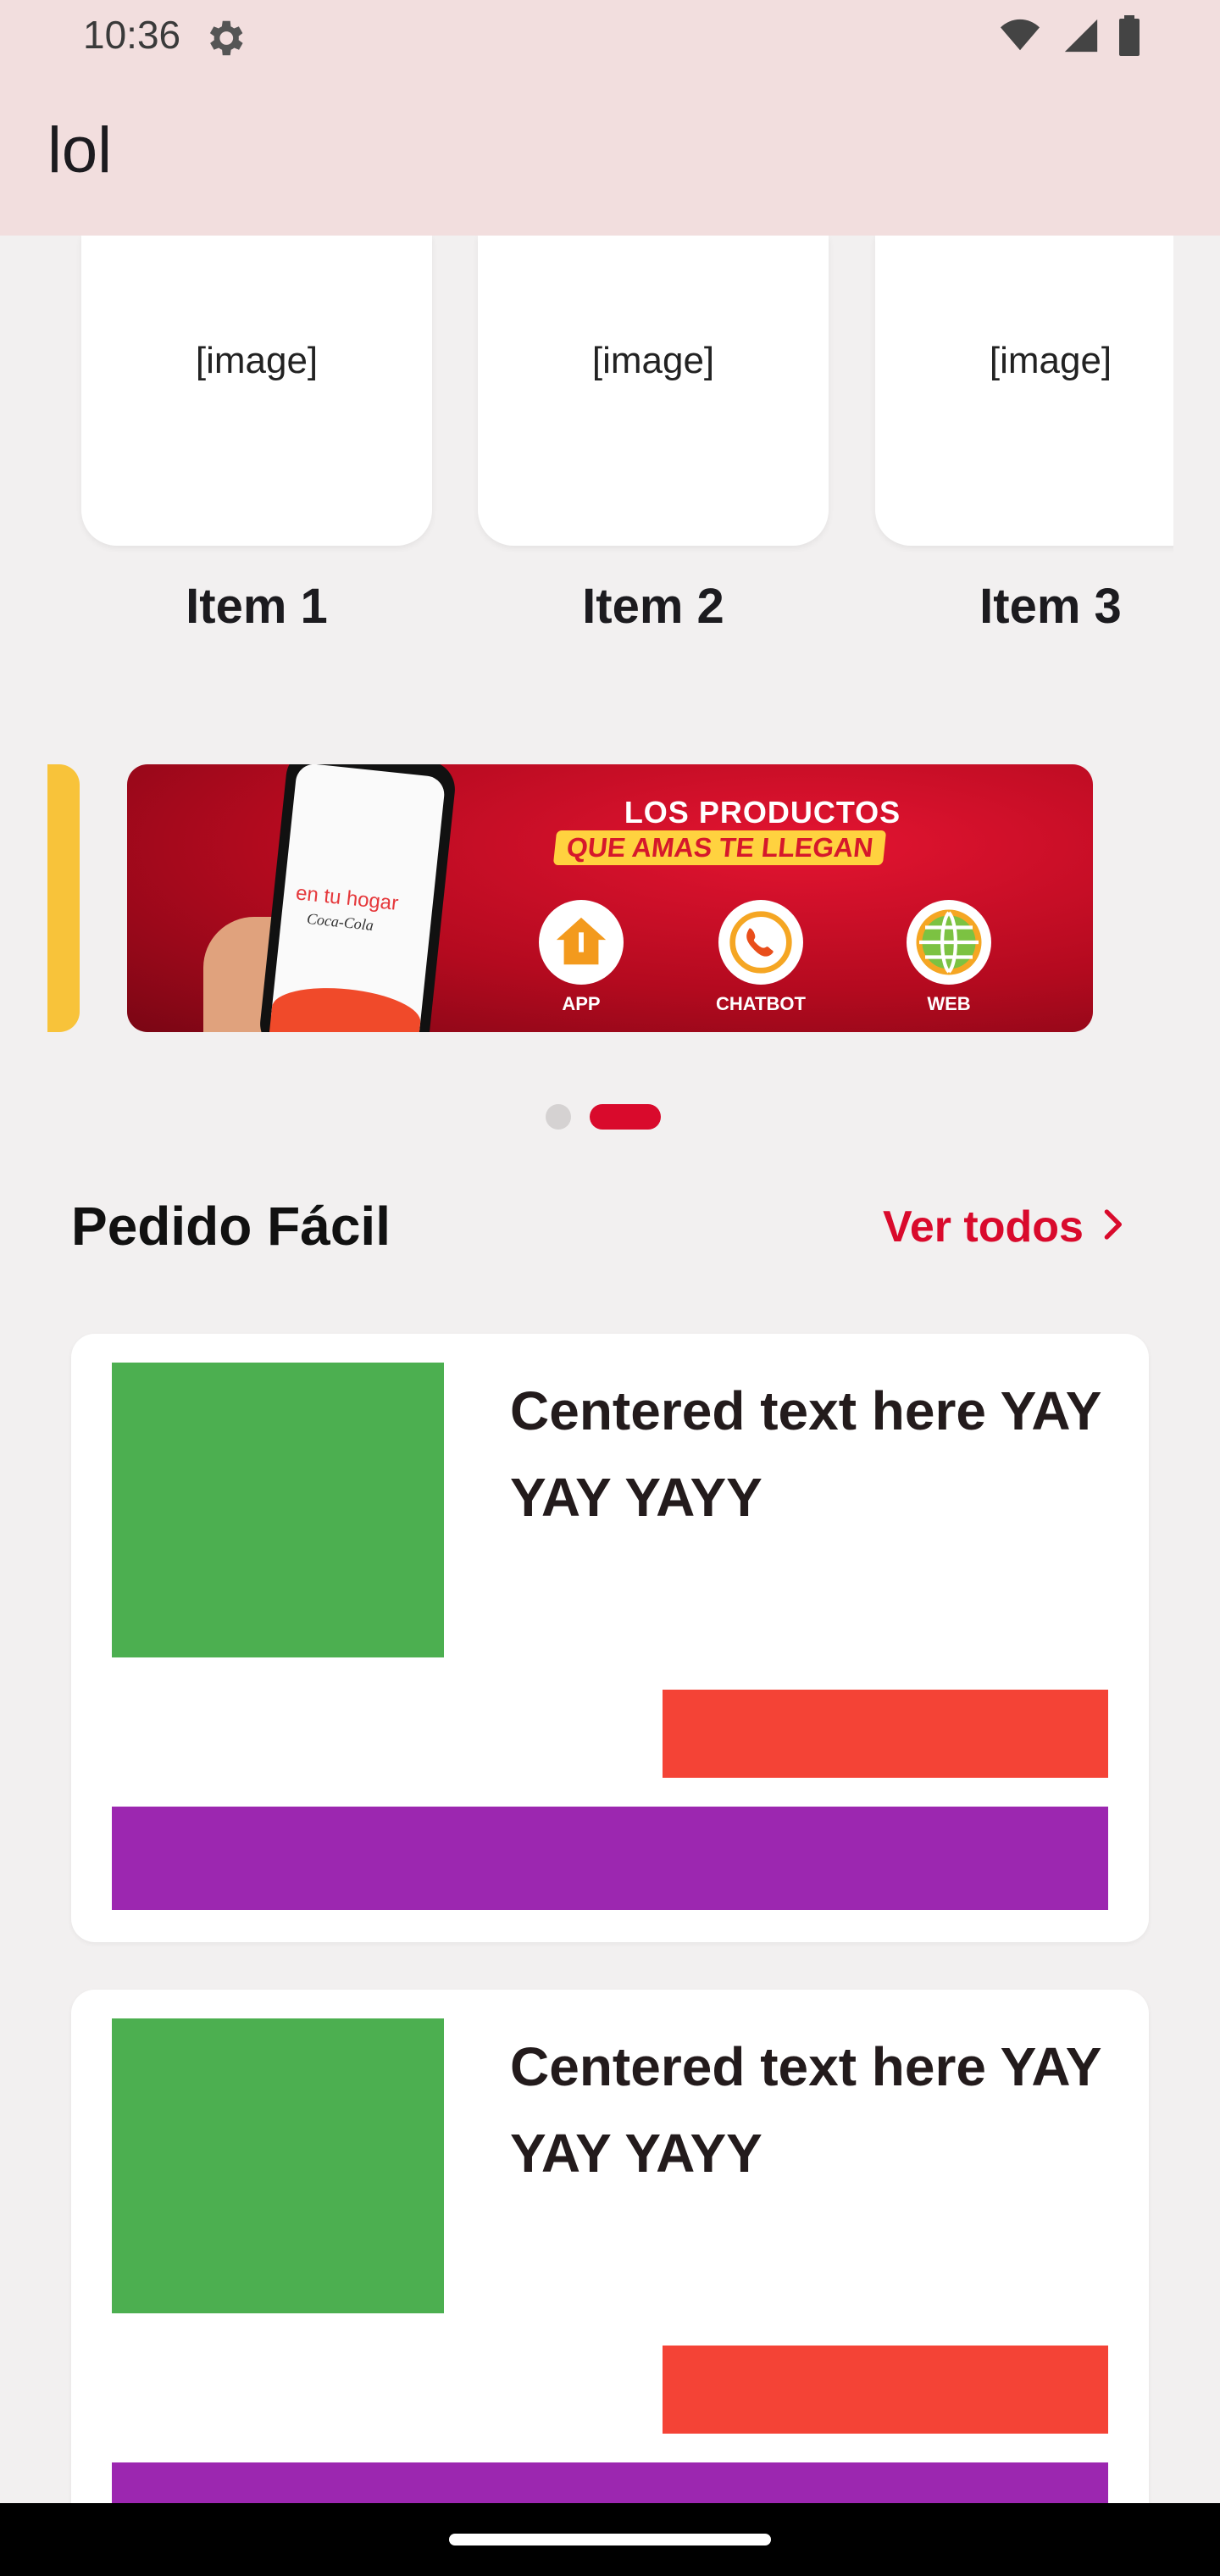 The width and height of the screenshot is (1220, 2576). Describe the element at coordinates (653, 606) in the screenshot. I see `item-label: Item 2` at that location.